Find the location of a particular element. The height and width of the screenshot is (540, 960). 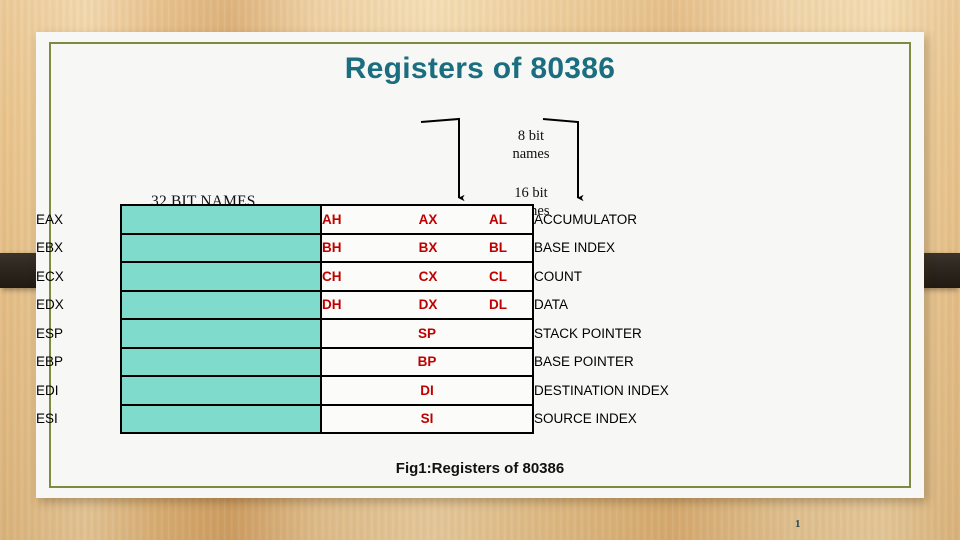

register-8bit-low-name: DL is located at coordinates (499, 304).